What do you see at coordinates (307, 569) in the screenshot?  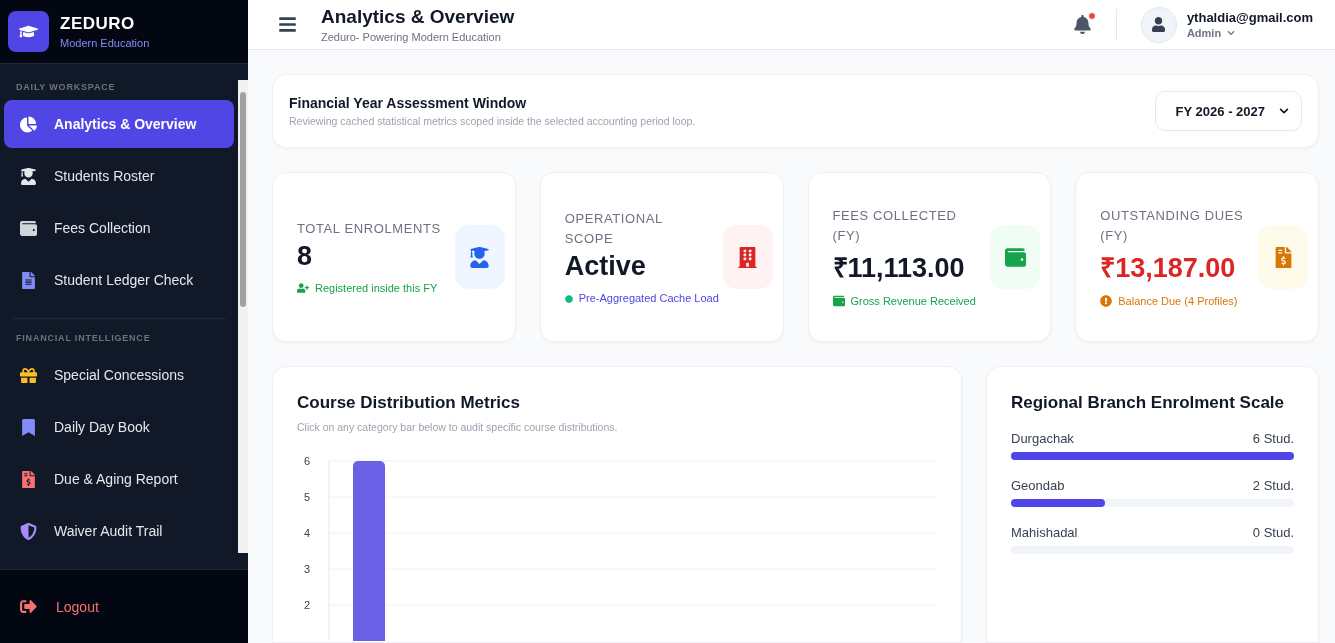 I see `axis-label: 3` at bounding box center [307, 569].